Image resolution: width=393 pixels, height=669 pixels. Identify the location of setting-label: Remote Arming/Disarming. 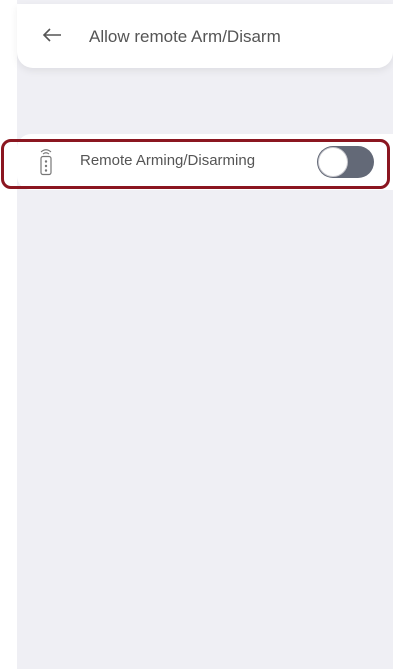
(168, 160).